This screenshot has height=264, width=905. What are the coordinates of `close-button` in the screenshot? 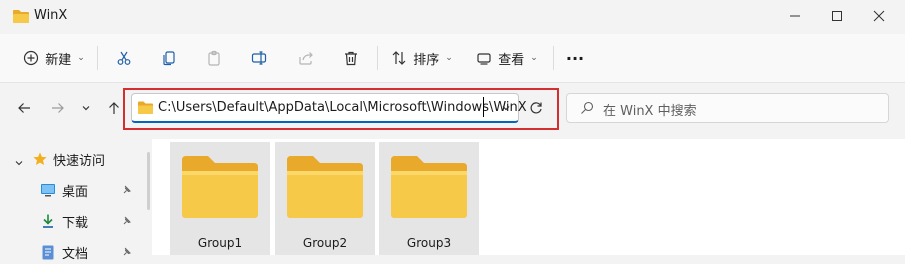 It's located at (879, 16).